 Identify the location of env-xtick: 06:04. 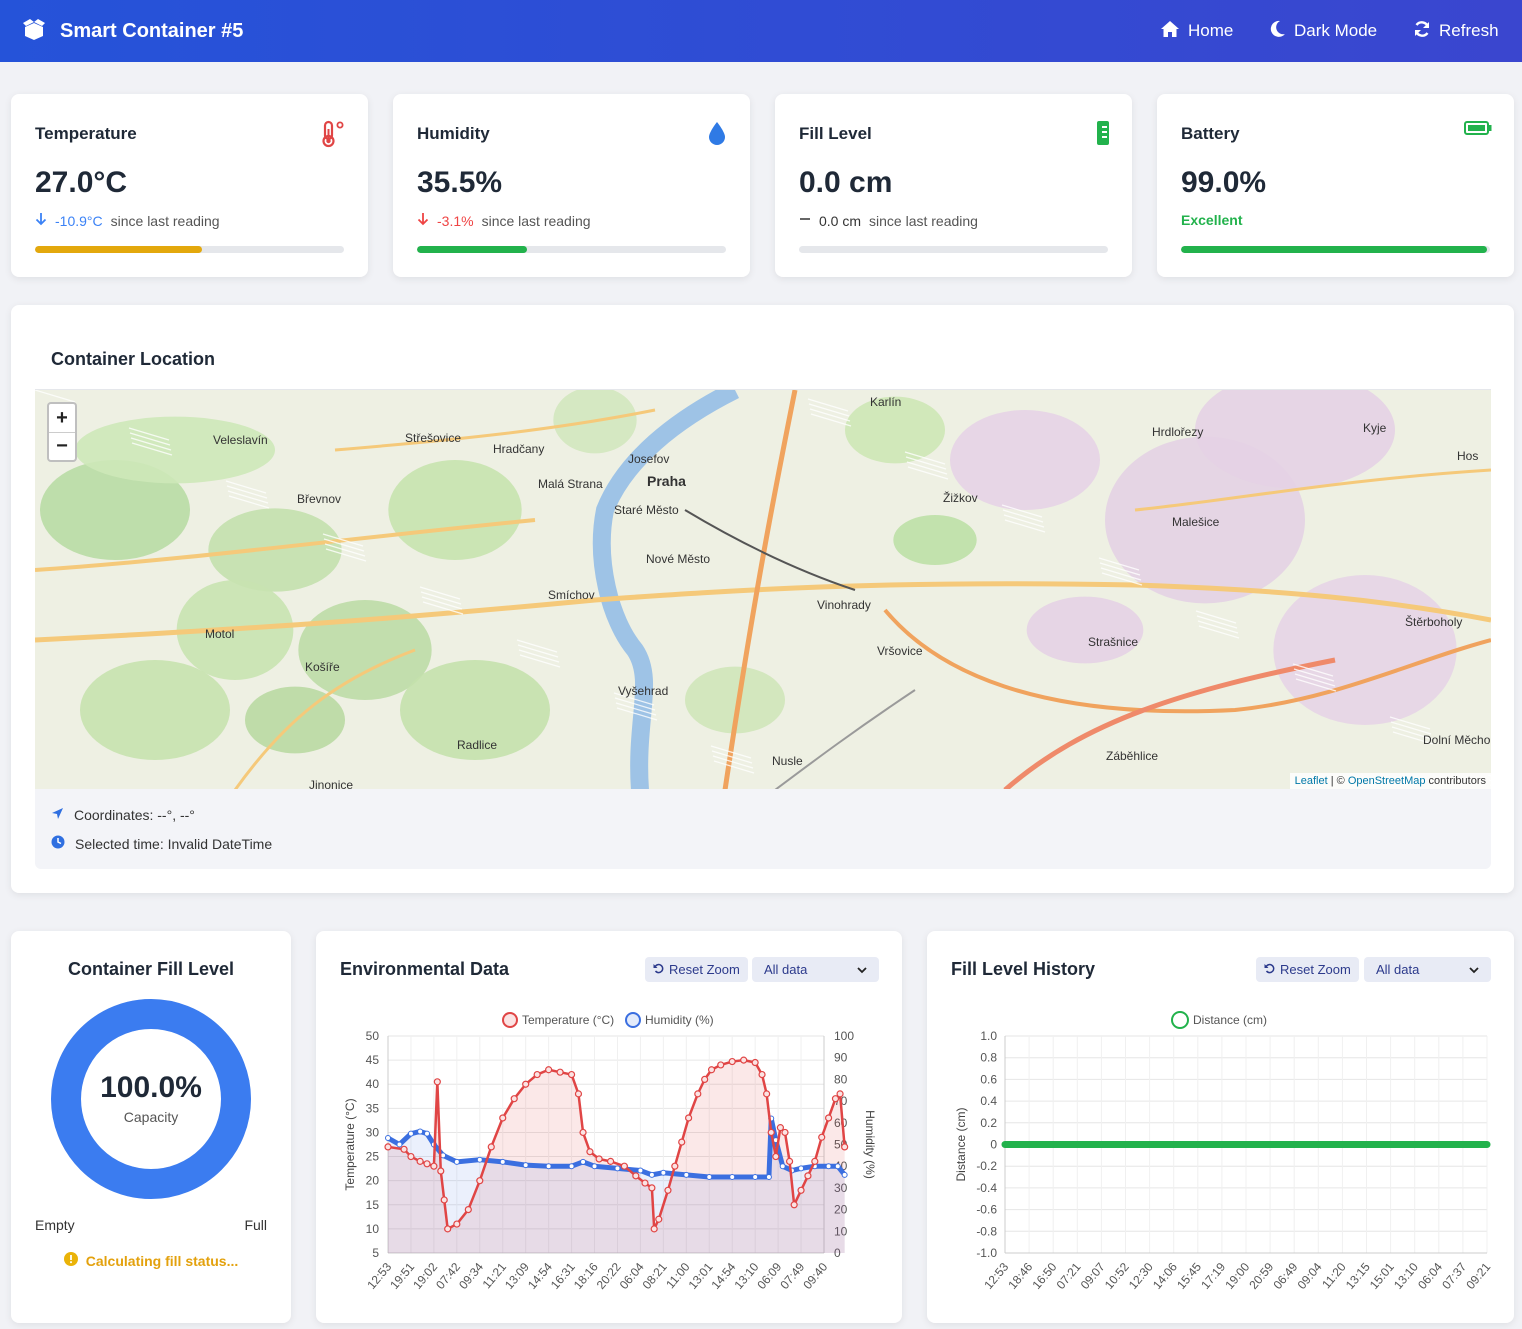
(632, 1276).